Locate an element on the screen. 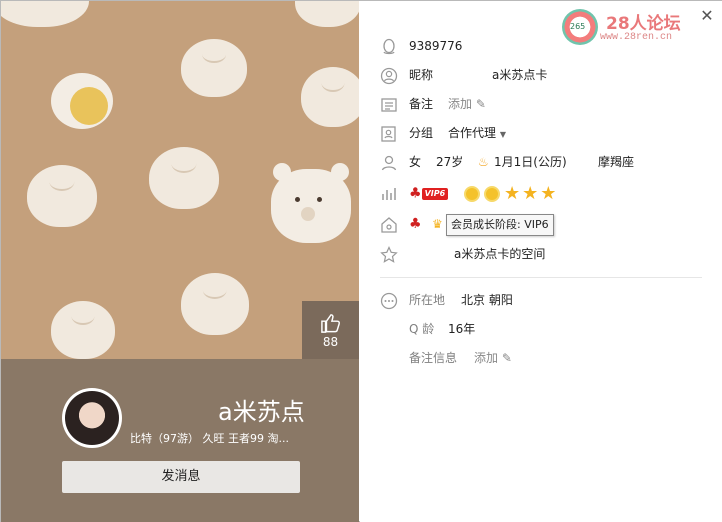  group-label: 分组 is located at coordinates (421, 133).